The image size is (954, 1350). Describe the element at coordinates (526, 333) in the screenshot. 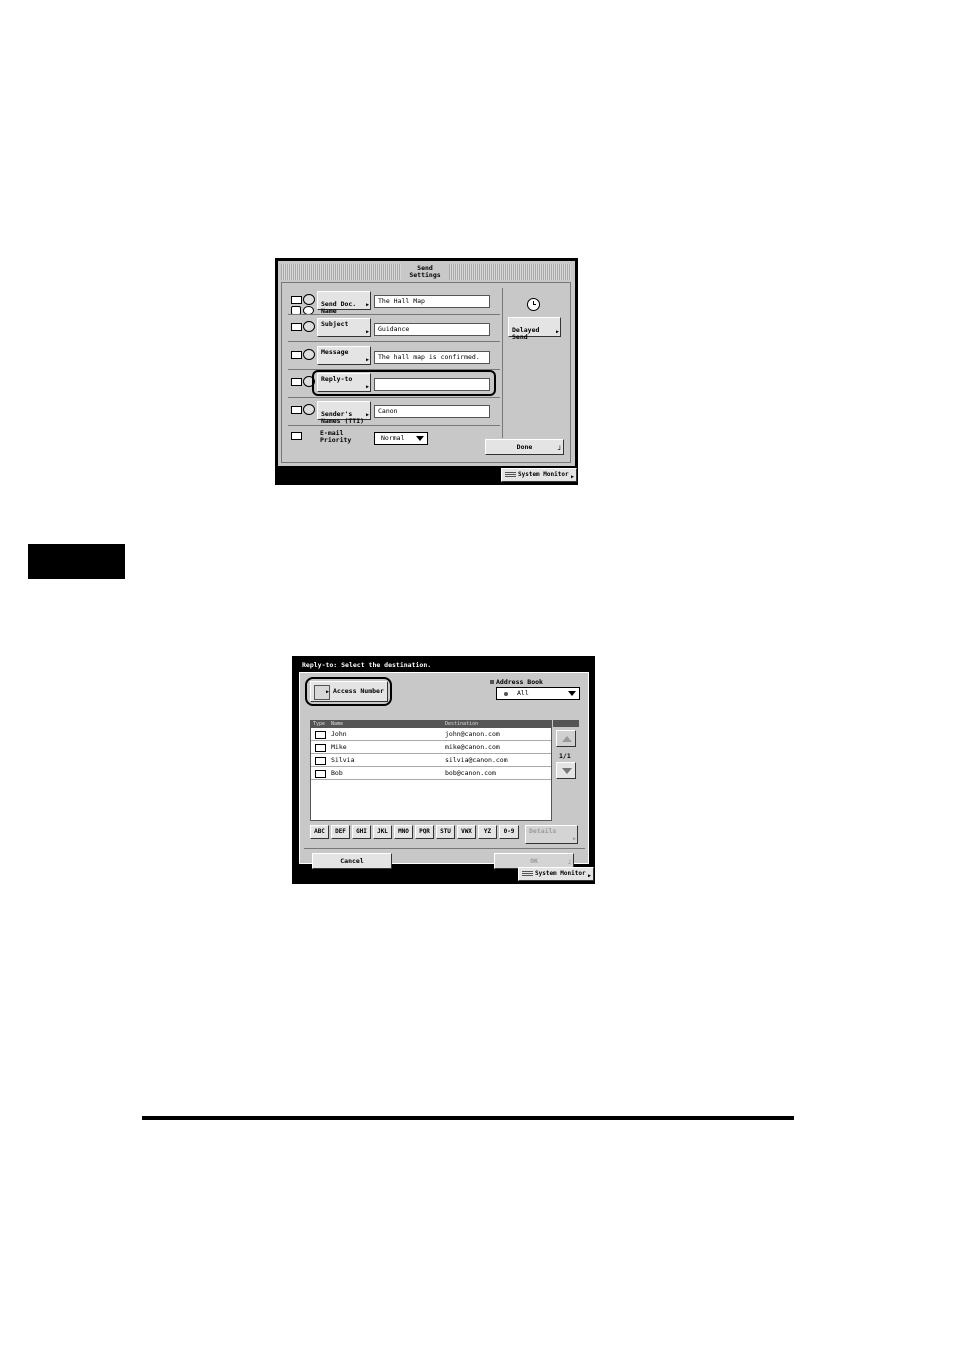

I see `delayed-send-label: Delayed Send` at that location.